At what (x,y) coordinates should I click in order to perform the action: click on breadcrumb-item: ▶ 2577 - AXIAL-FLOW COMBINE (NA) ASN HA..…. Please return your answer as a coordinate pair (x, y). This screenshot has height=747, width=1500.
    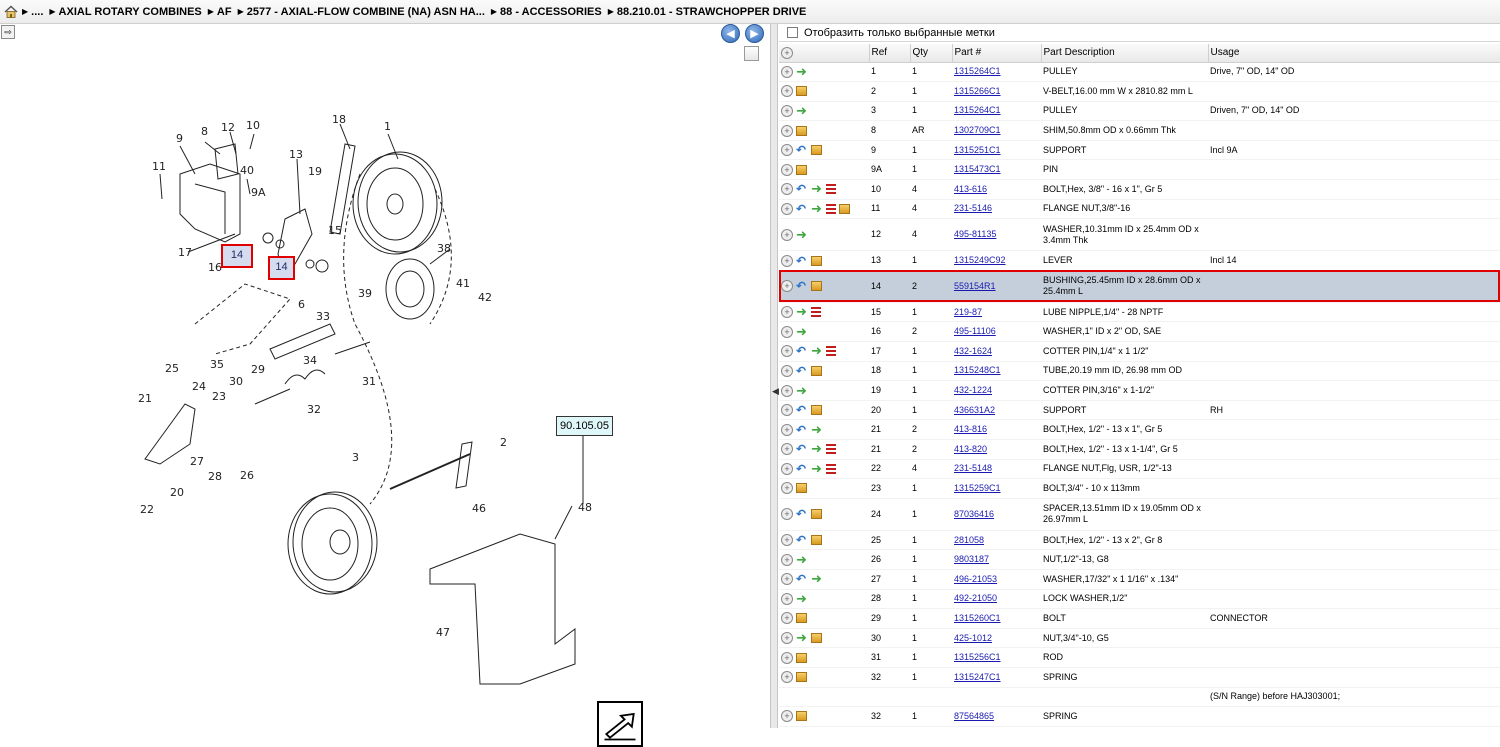
    Looking at the image, I should click on (361, 12).